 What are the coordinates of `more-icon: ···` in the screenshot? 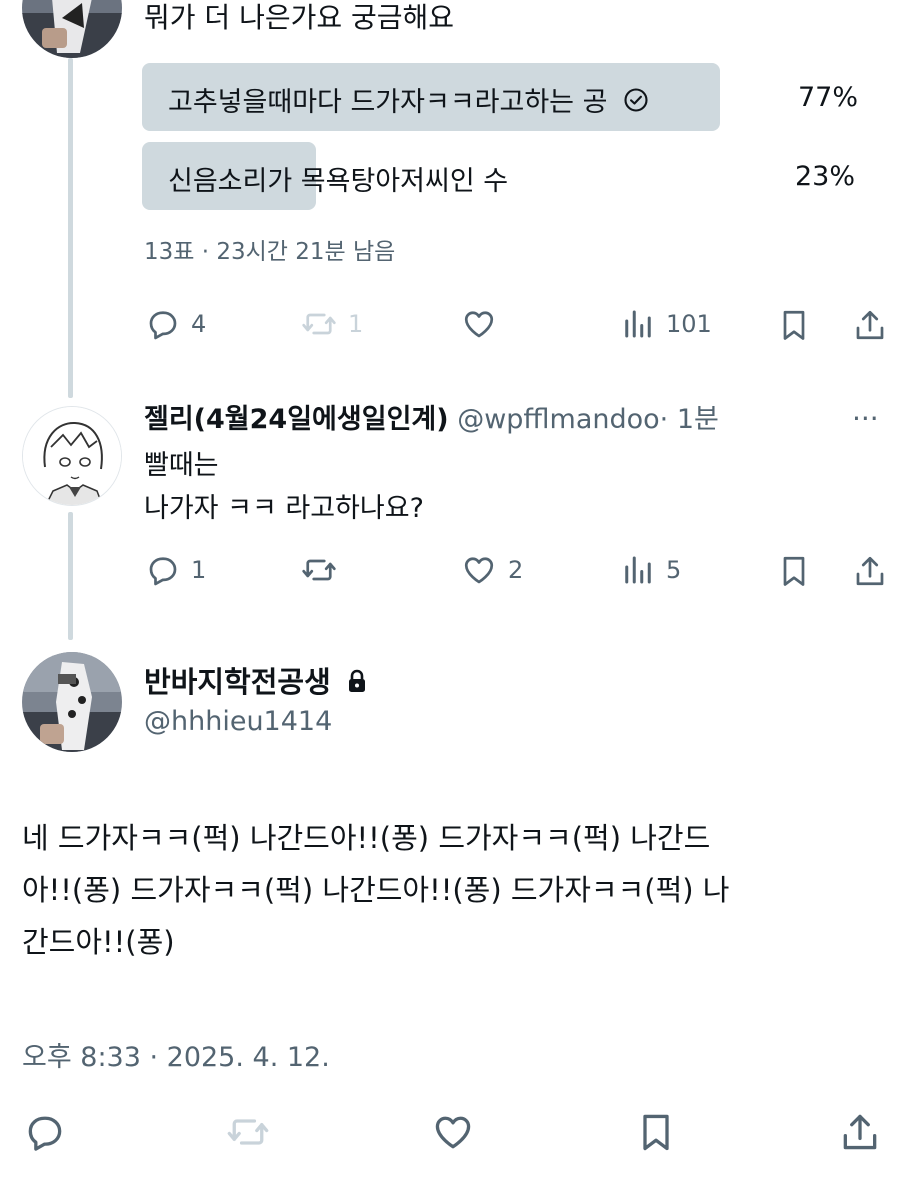 It's located at (865, 418).